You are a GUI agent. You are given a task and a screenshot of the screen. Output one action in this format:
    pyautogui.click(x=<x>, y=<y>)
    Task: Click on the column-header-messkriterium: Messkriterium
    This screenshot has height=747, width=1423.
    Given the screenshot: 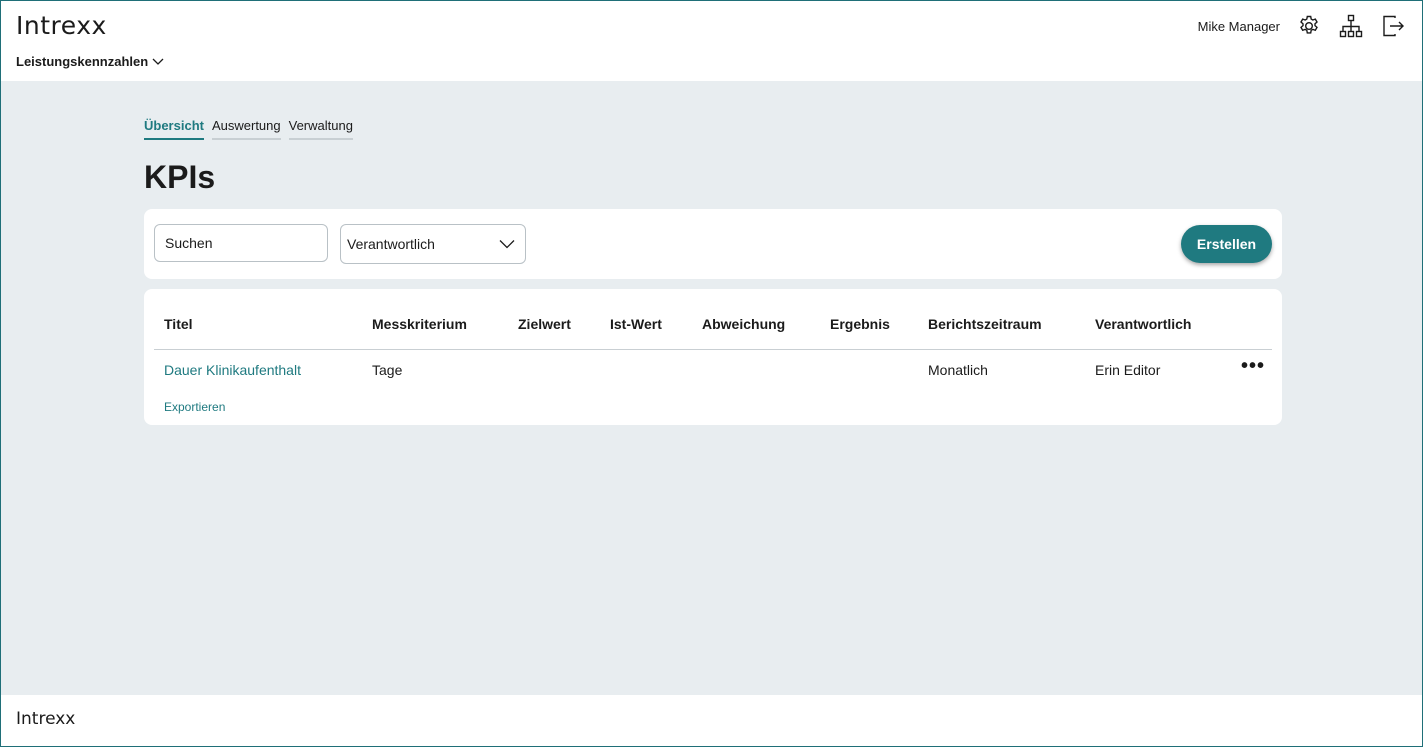 What is the action you would take?
    pyautogui.click(x=419, y=324)
    